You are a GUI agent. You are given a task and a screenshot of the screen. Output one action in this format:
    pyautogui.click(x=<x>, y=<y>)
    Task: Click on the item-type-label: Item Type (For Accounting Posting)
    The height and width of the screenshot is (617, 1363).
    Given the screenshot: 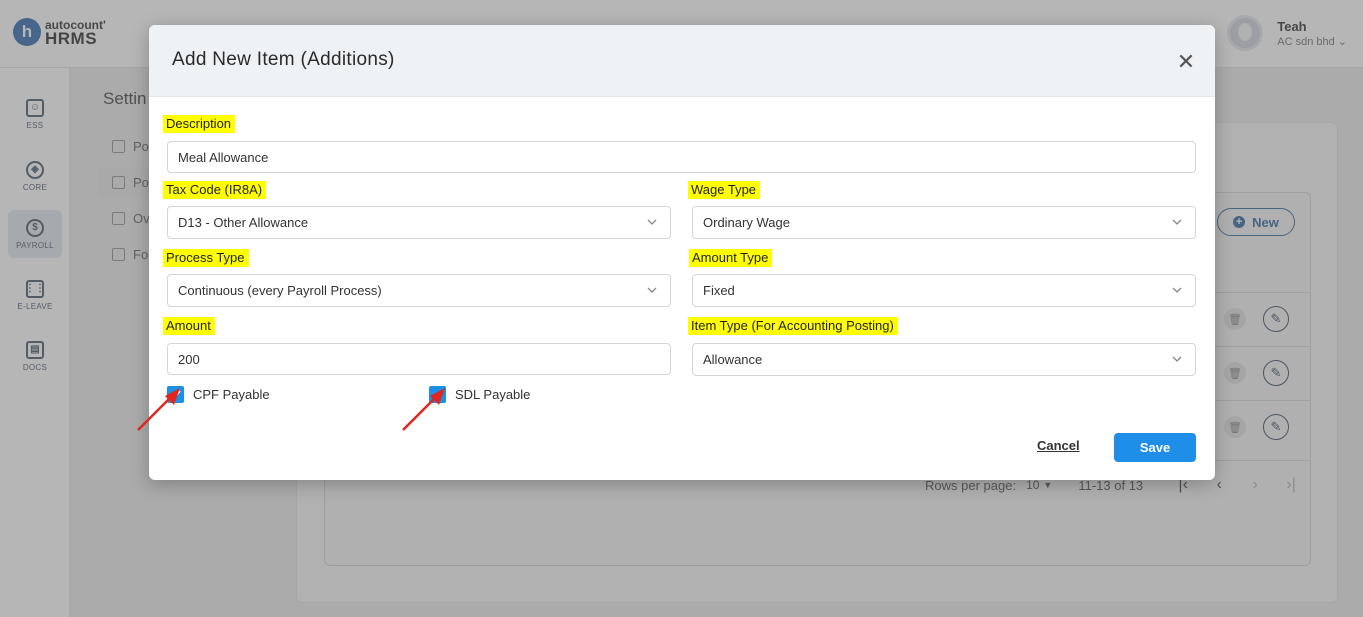 What is the action you would take?
    pyautogui.click(x=793, y=326)
    